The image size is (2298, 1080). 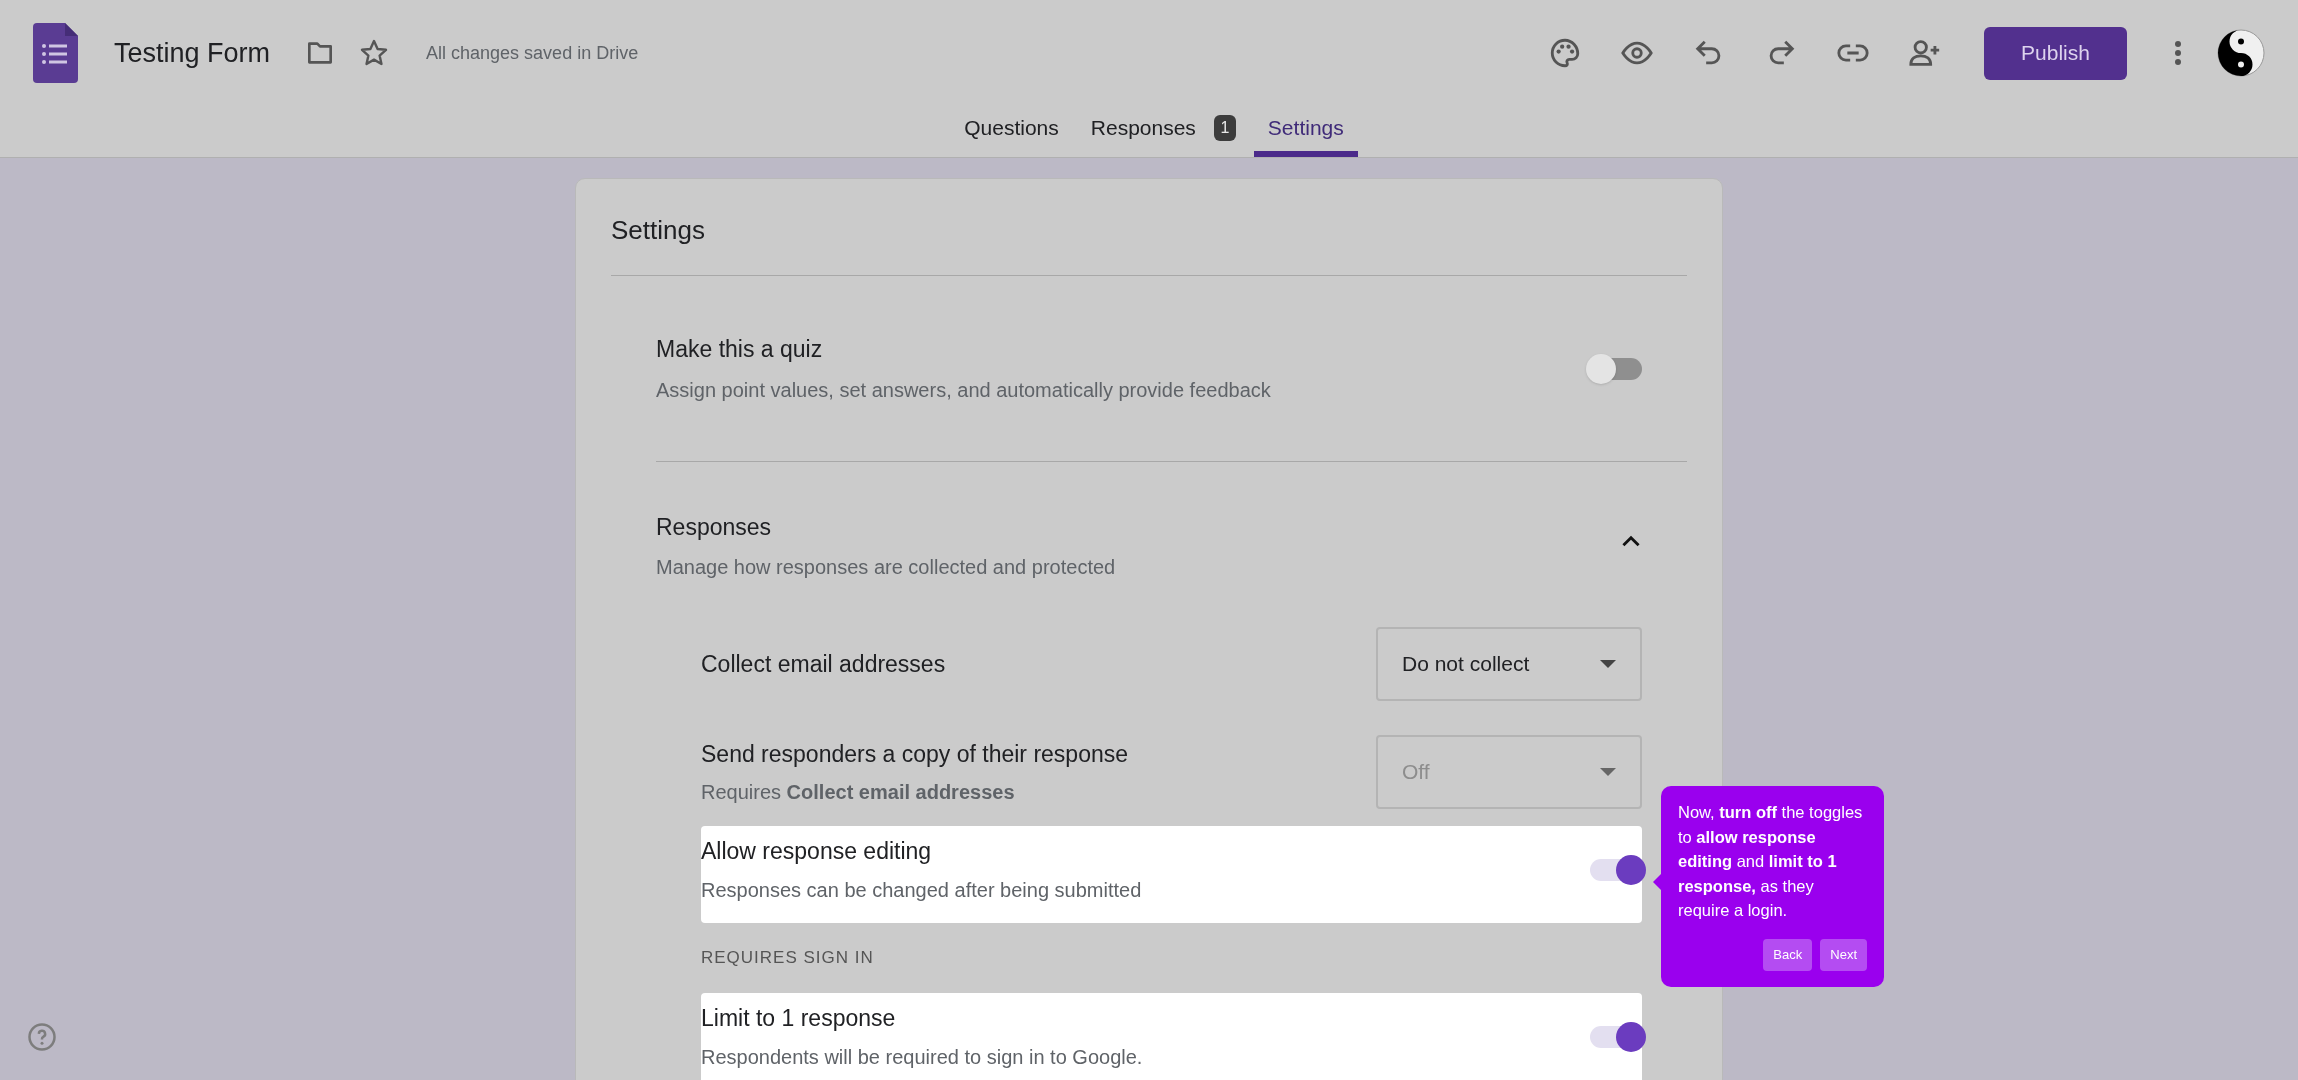 I want to click on tooltip-text: Now, turn off the toggles to allow response editing and limit to 1 response, as they require a login., so click(x=1771, y=861).